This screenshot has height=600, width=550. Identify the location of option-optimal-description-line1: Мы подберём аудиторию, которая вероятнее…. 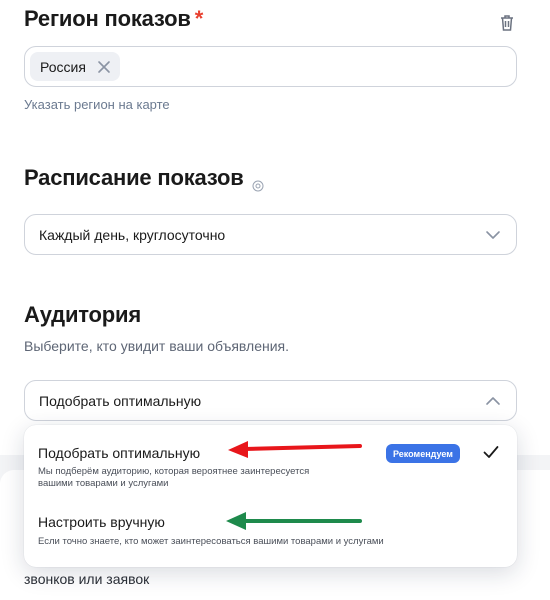
(174, 471).